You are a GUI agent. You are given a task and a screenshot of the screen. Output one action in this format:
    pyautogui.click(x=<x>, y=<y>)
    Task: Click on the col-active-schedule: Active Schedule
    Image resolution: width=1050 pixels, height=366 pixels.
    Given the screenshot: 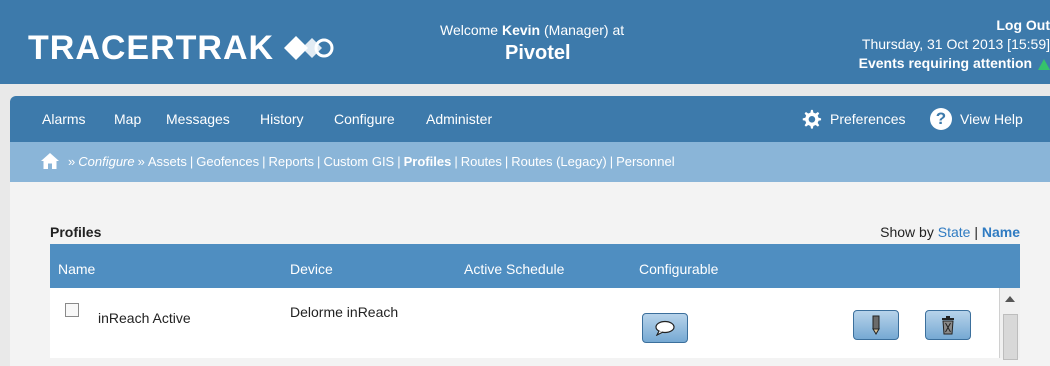 What is the action you would take?
    pyautogui.click(x=514, y=269)
    